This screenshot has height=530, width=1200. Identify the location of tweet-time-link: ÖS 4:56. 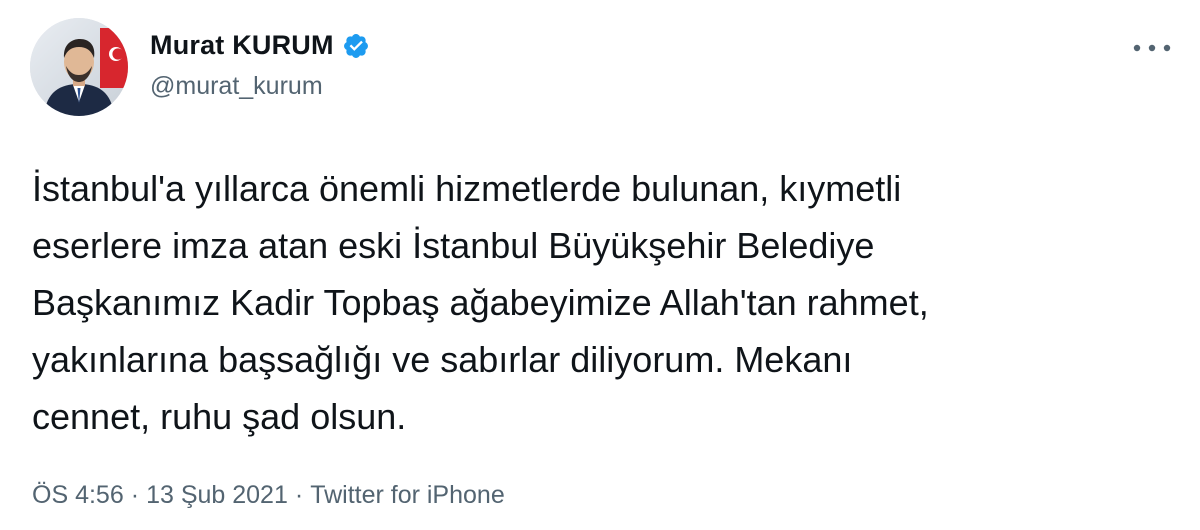
(78, 495).